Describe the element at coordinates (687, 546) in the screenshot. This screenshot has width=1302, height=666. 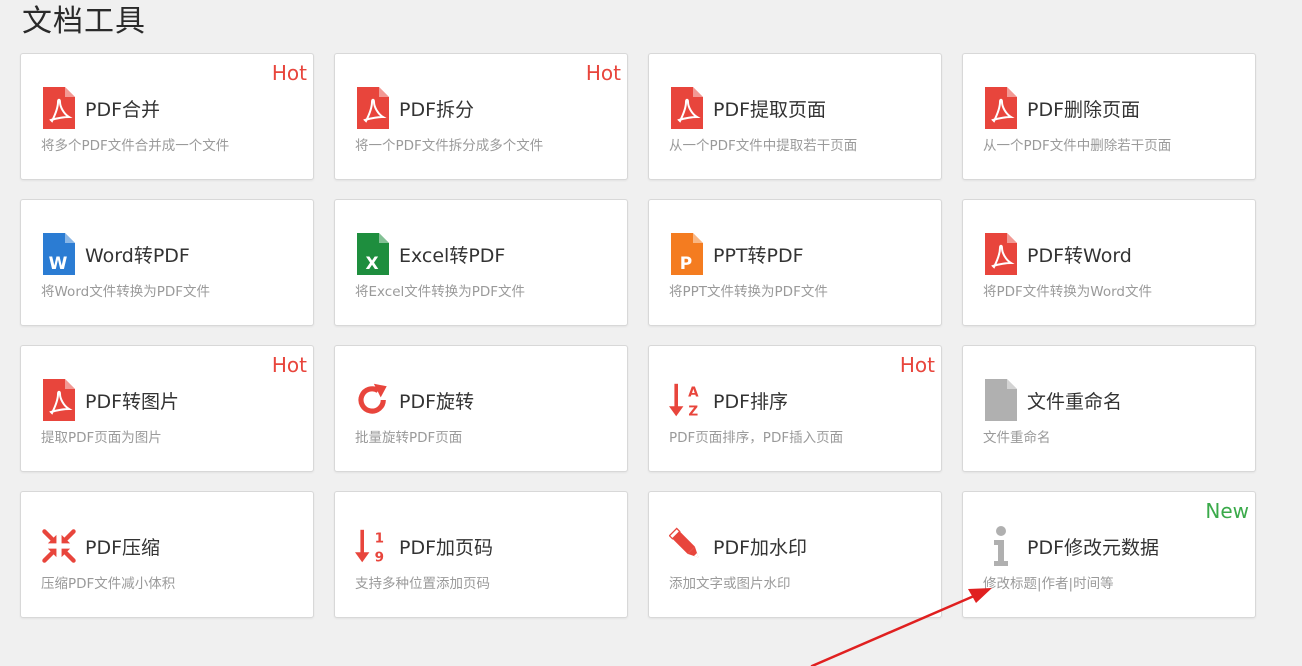
I see `pencil-icon` at that location.